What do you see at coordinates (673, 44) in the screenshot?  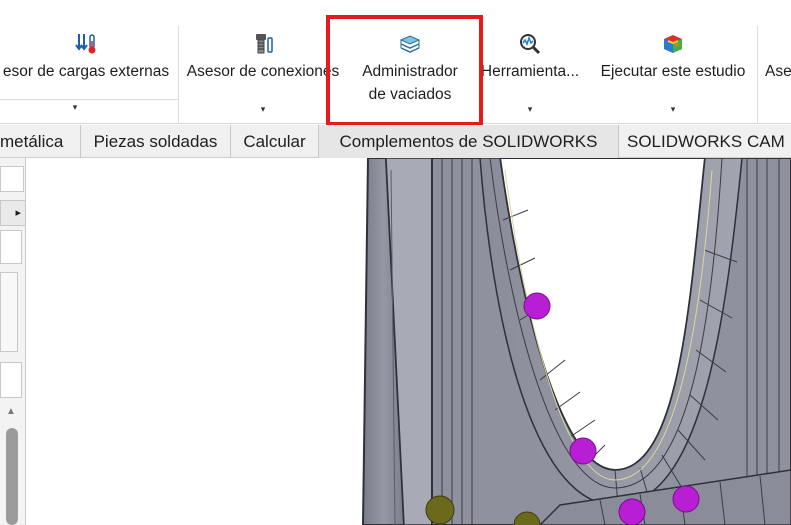 I see `run-study-icon` at bounding box center [673, 44].